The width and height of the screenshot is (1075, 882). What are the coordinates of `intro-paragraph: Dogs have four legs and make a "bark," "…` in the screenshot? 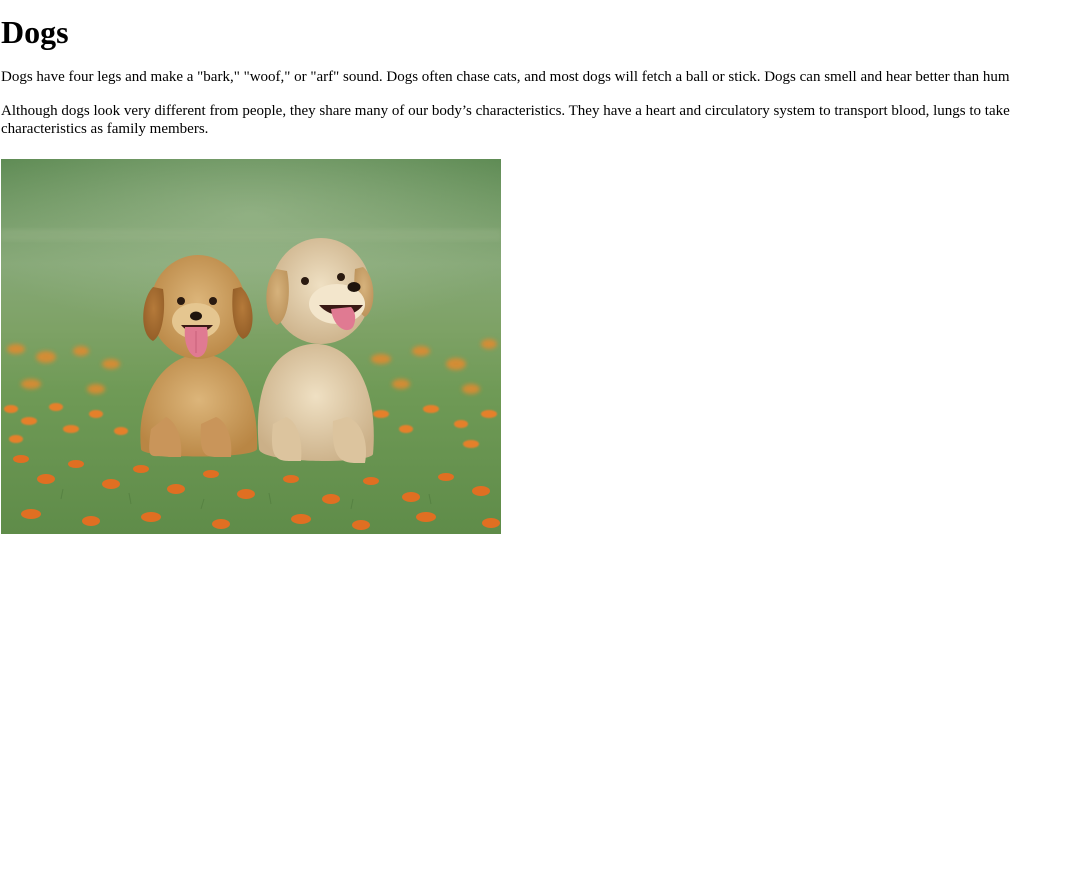 It's located at (505, 77).